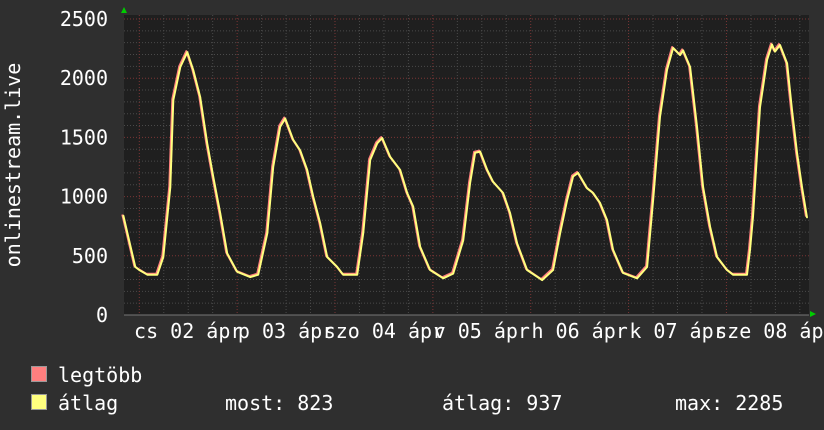  Describe the element at coordinates (39, 402) in the screenshot. I see `legend-swatch-avg` at that location.